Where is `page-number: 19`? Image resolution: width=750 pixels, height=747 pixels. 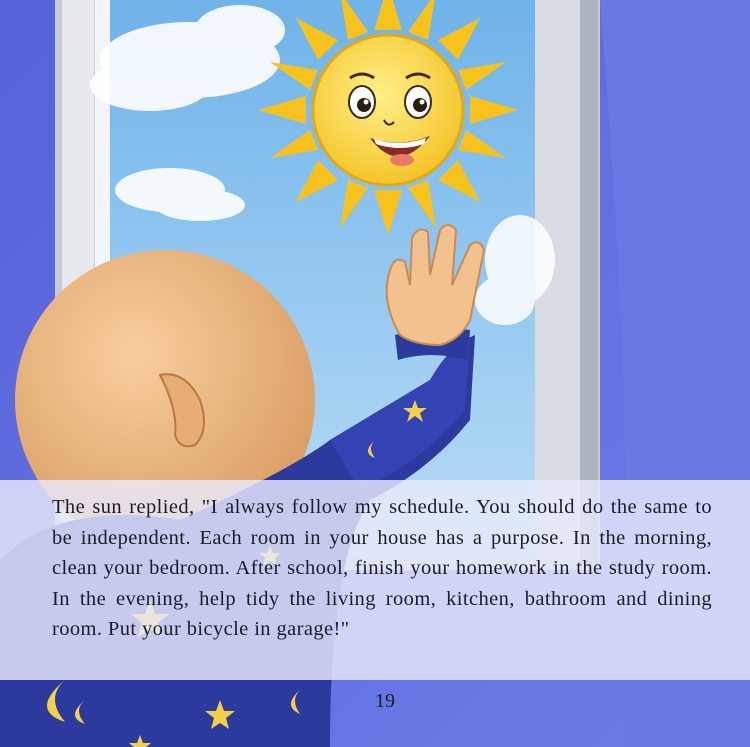 page-number: 19 is located at coordinates (385, 701).